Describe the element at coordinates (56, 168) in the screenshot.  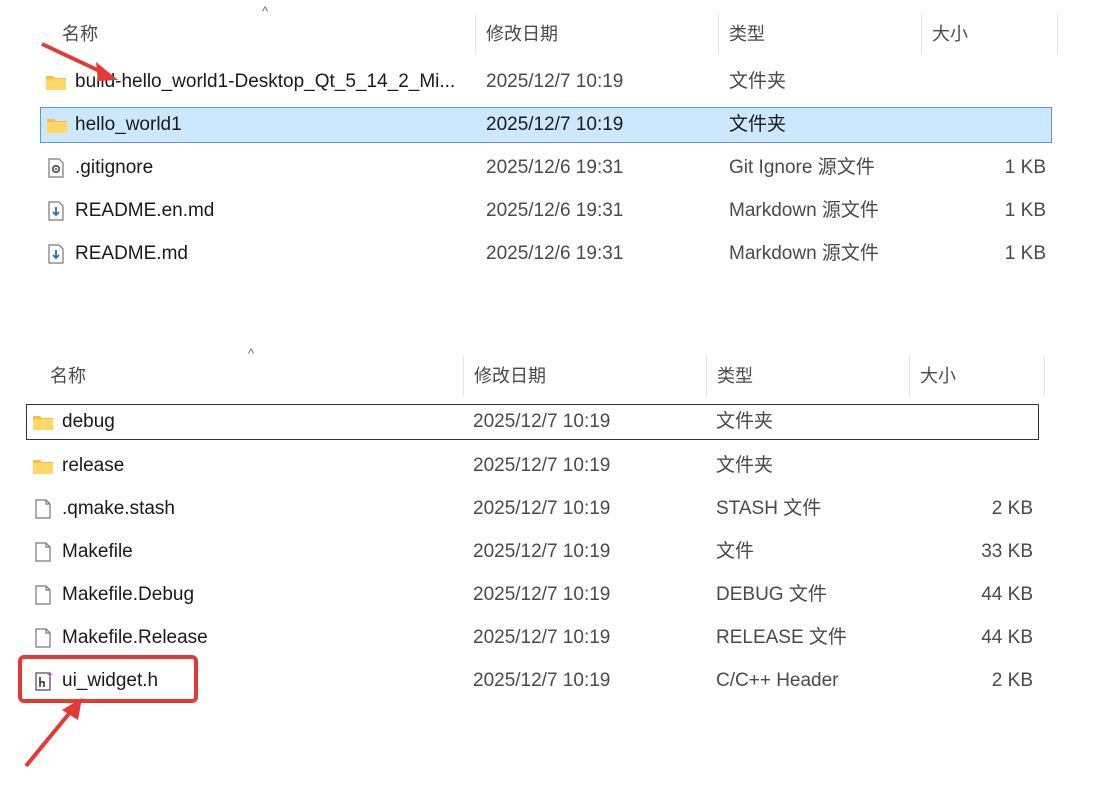
I see `settings-file-icon` at that location.